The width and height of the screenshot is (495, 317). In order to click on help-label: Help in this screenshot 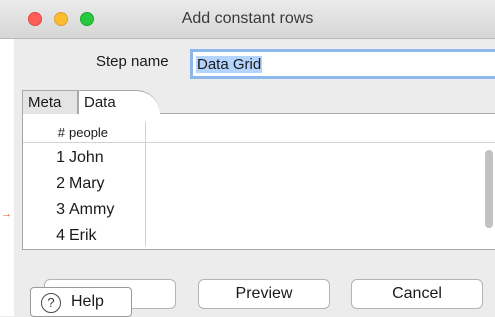, I will do `click(87, 301)`.